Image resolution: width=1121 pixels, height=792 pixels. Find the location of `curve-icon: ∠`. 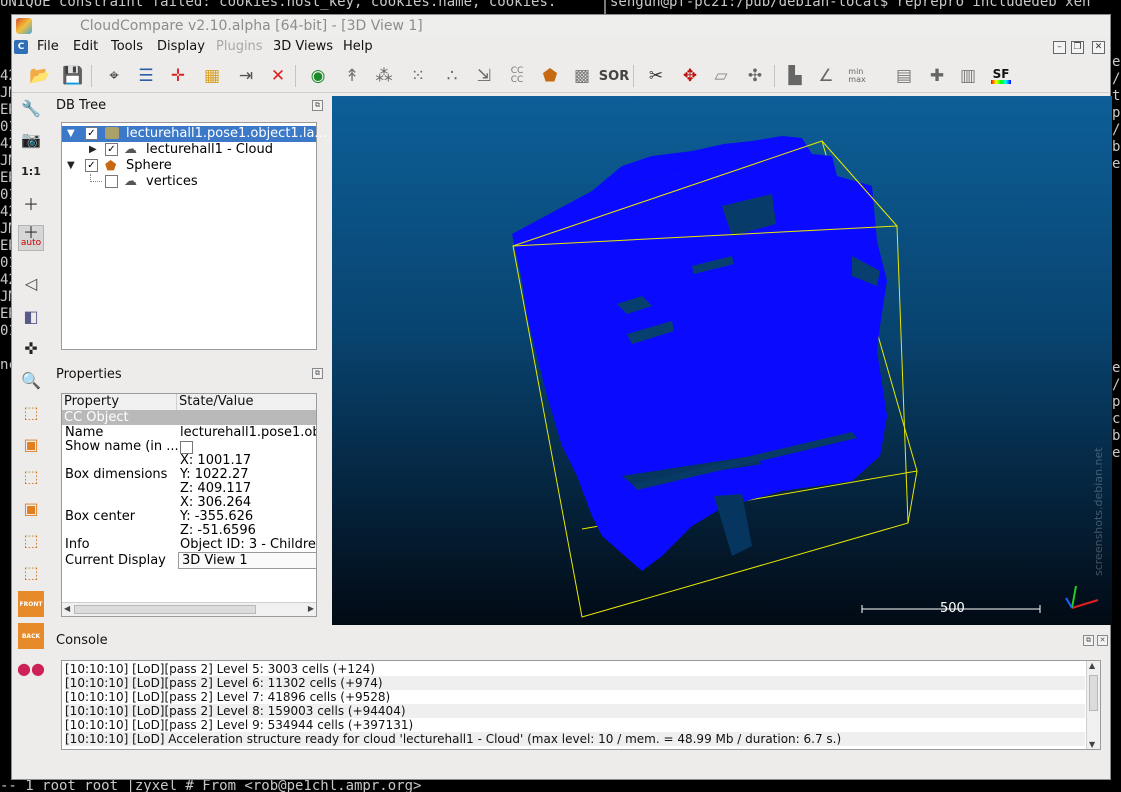

curve-icon: ∠ is located at coordinates (826, 76).